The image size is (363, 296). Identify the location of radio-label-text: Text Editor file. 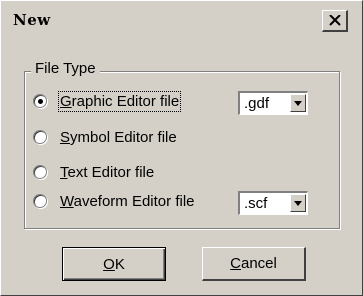
(107, 172).